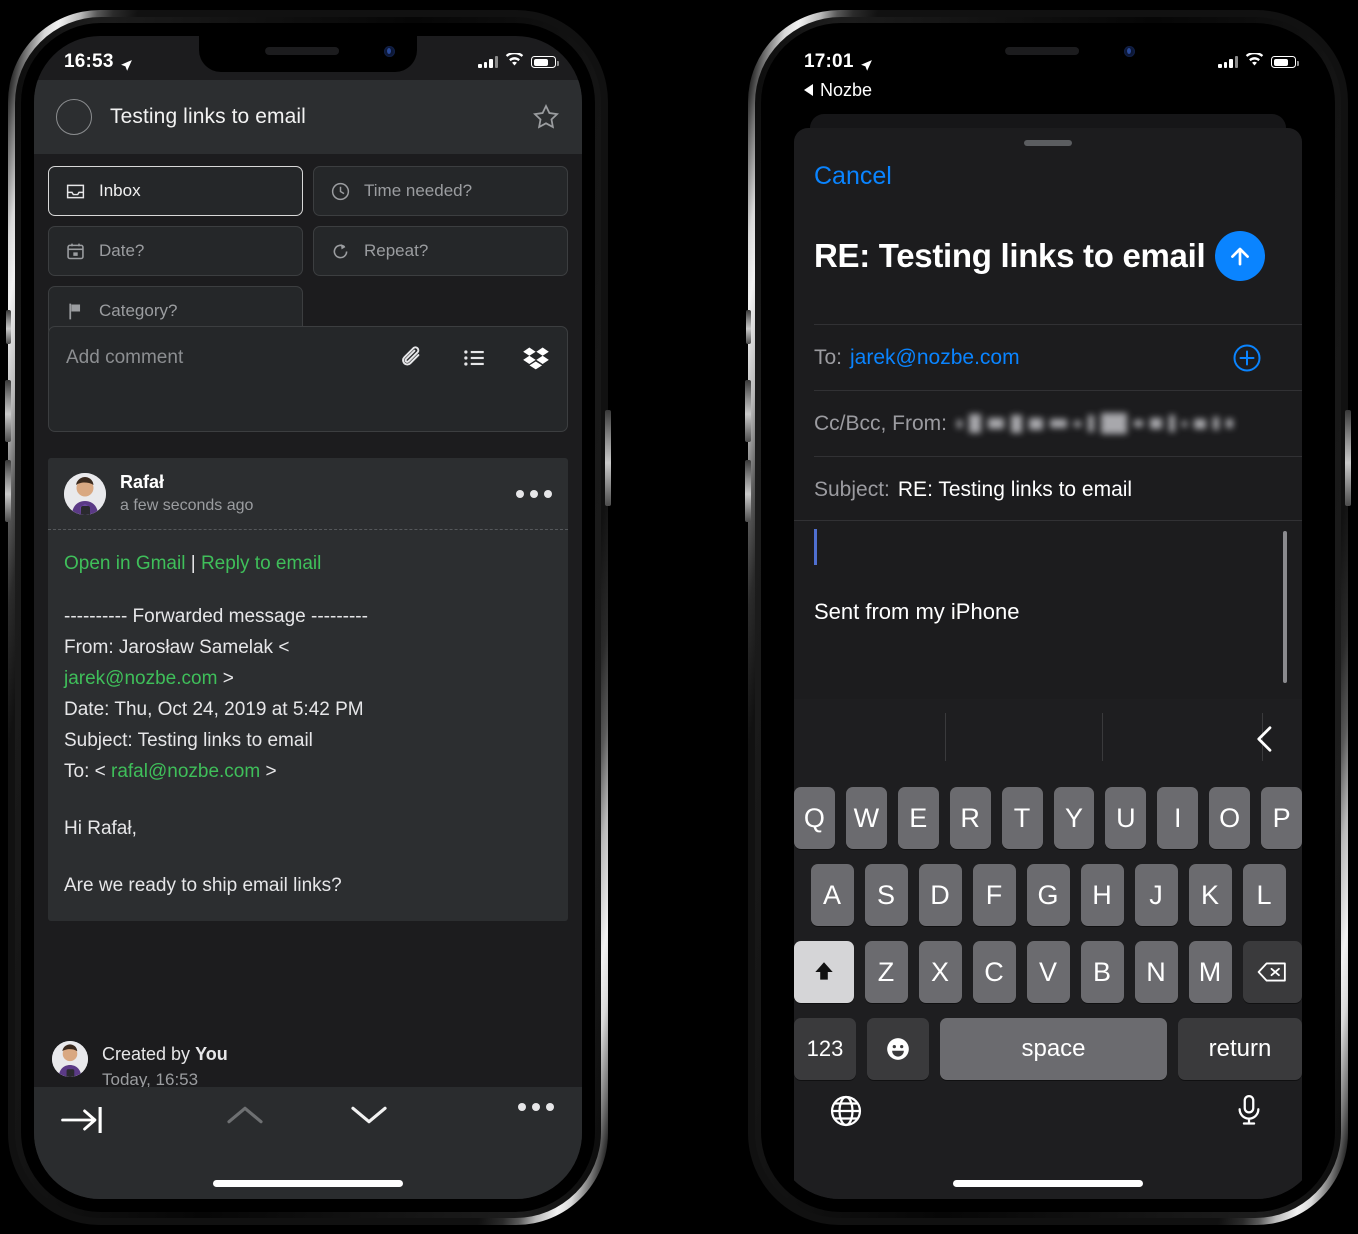  I want to click on key-e: E, so click(918, 818).